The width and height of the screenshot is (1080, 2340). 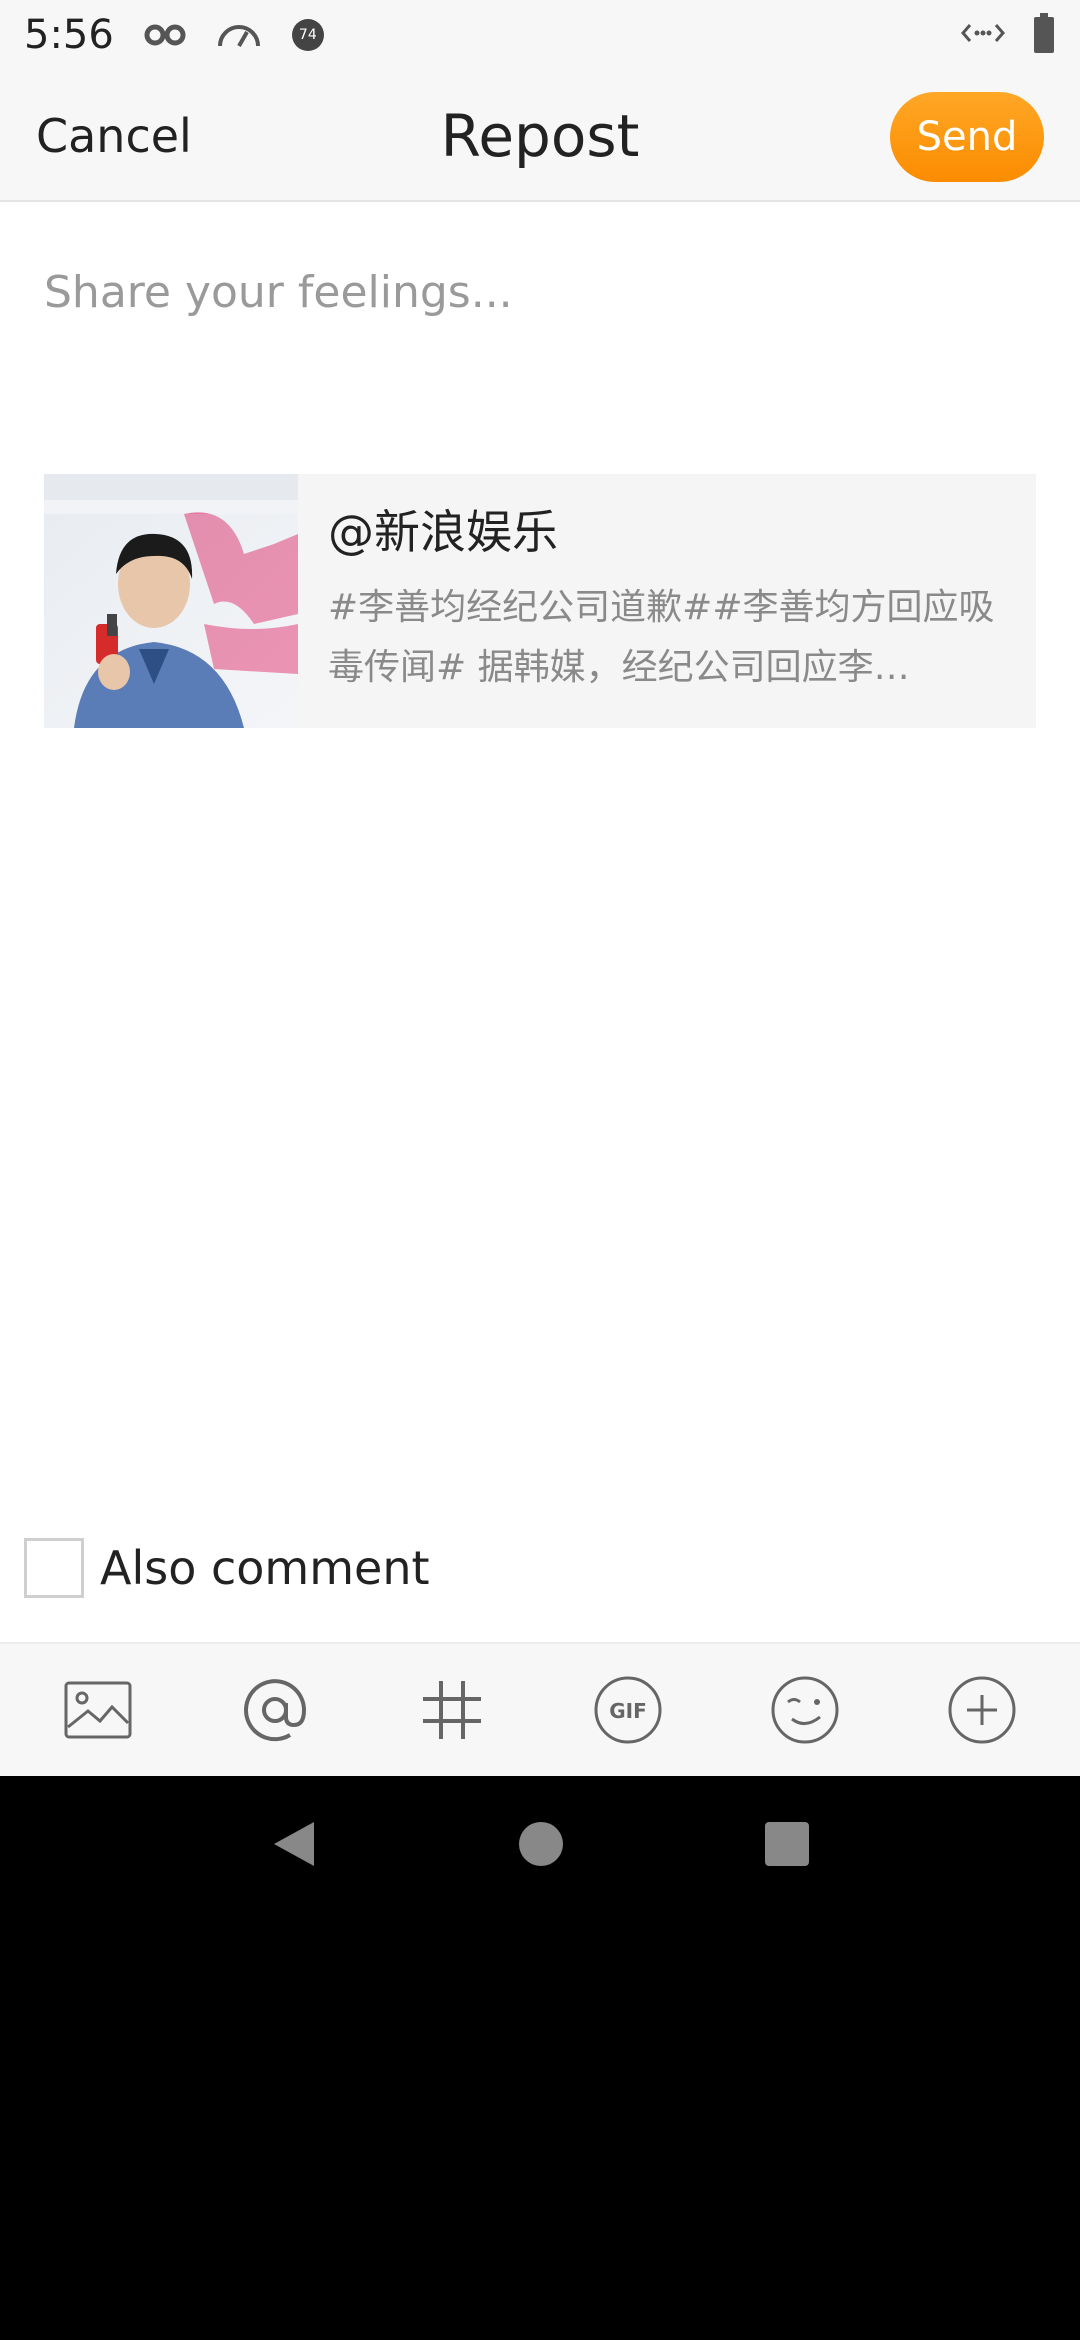 I want to click on speedometer-icon, so click(x=239, y=35).